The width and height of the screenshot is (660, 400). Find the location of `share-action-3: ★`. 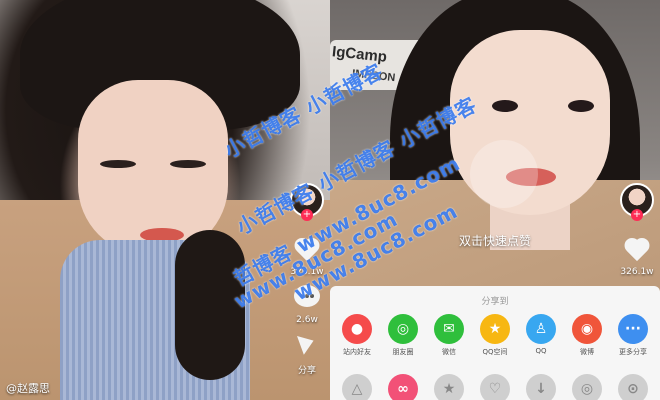

share-action-3: ★ is located at coordinates (449, 387).